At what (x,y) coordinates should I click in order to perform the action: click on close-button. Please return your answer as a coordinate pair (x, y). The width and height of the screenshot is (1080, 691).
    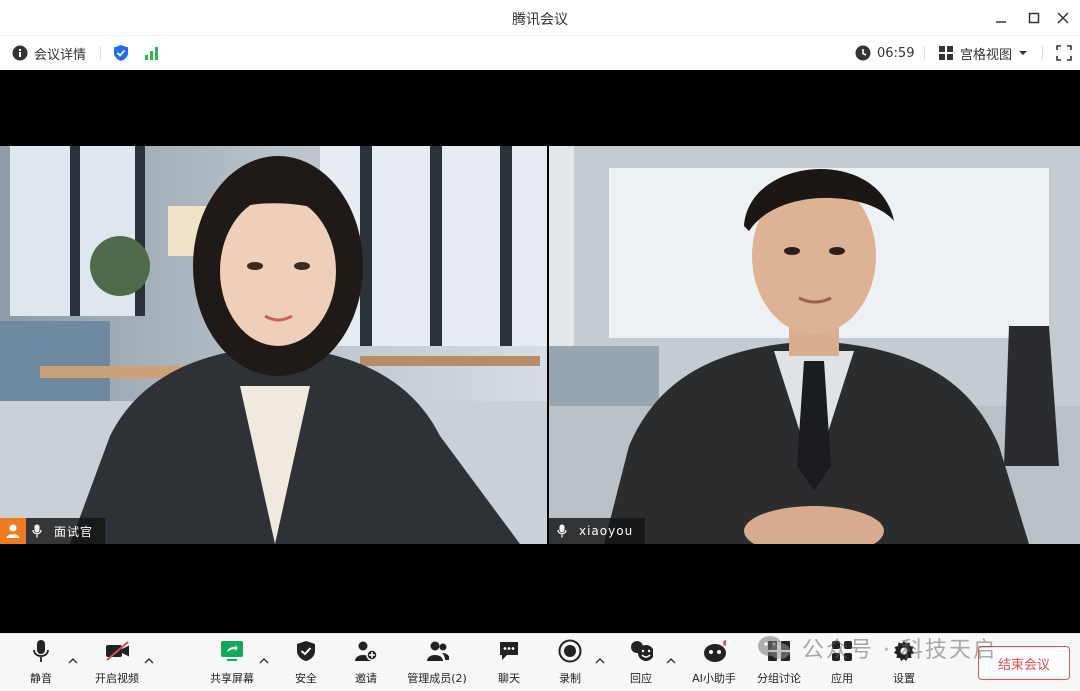
    Looking at the image, I should click on (1063, 18).